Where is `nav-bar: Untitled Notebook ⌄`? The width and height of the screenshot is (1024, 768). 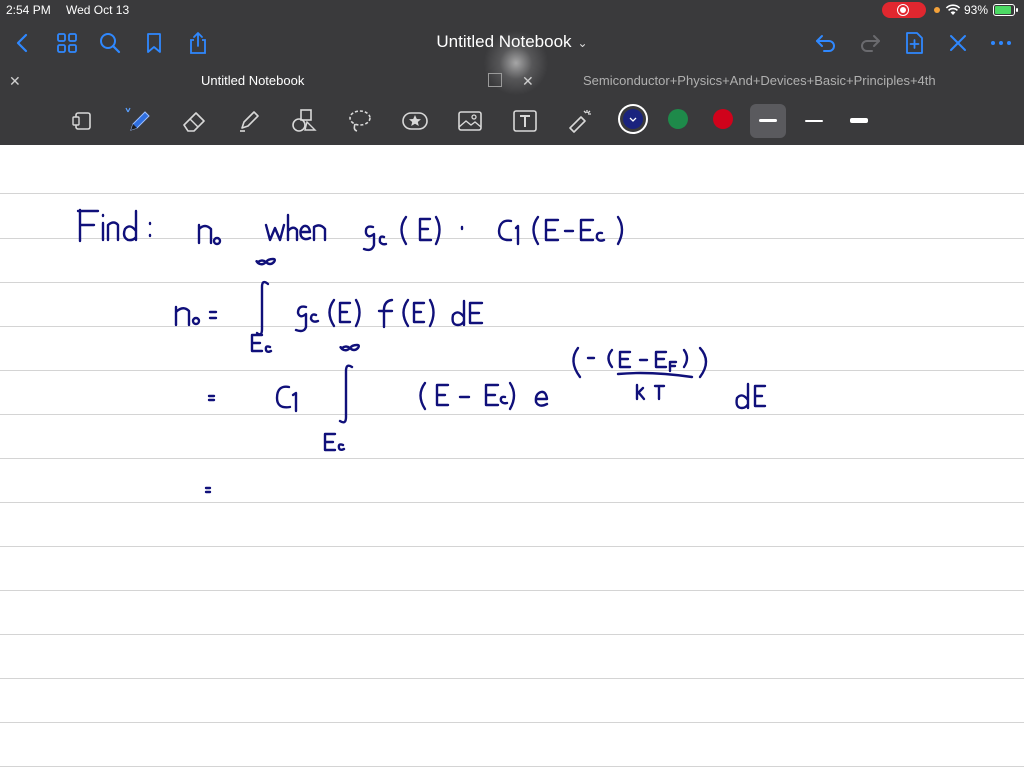
nav-bar: Untitled Notebook ⌄ is located at coordinates (512, 61).